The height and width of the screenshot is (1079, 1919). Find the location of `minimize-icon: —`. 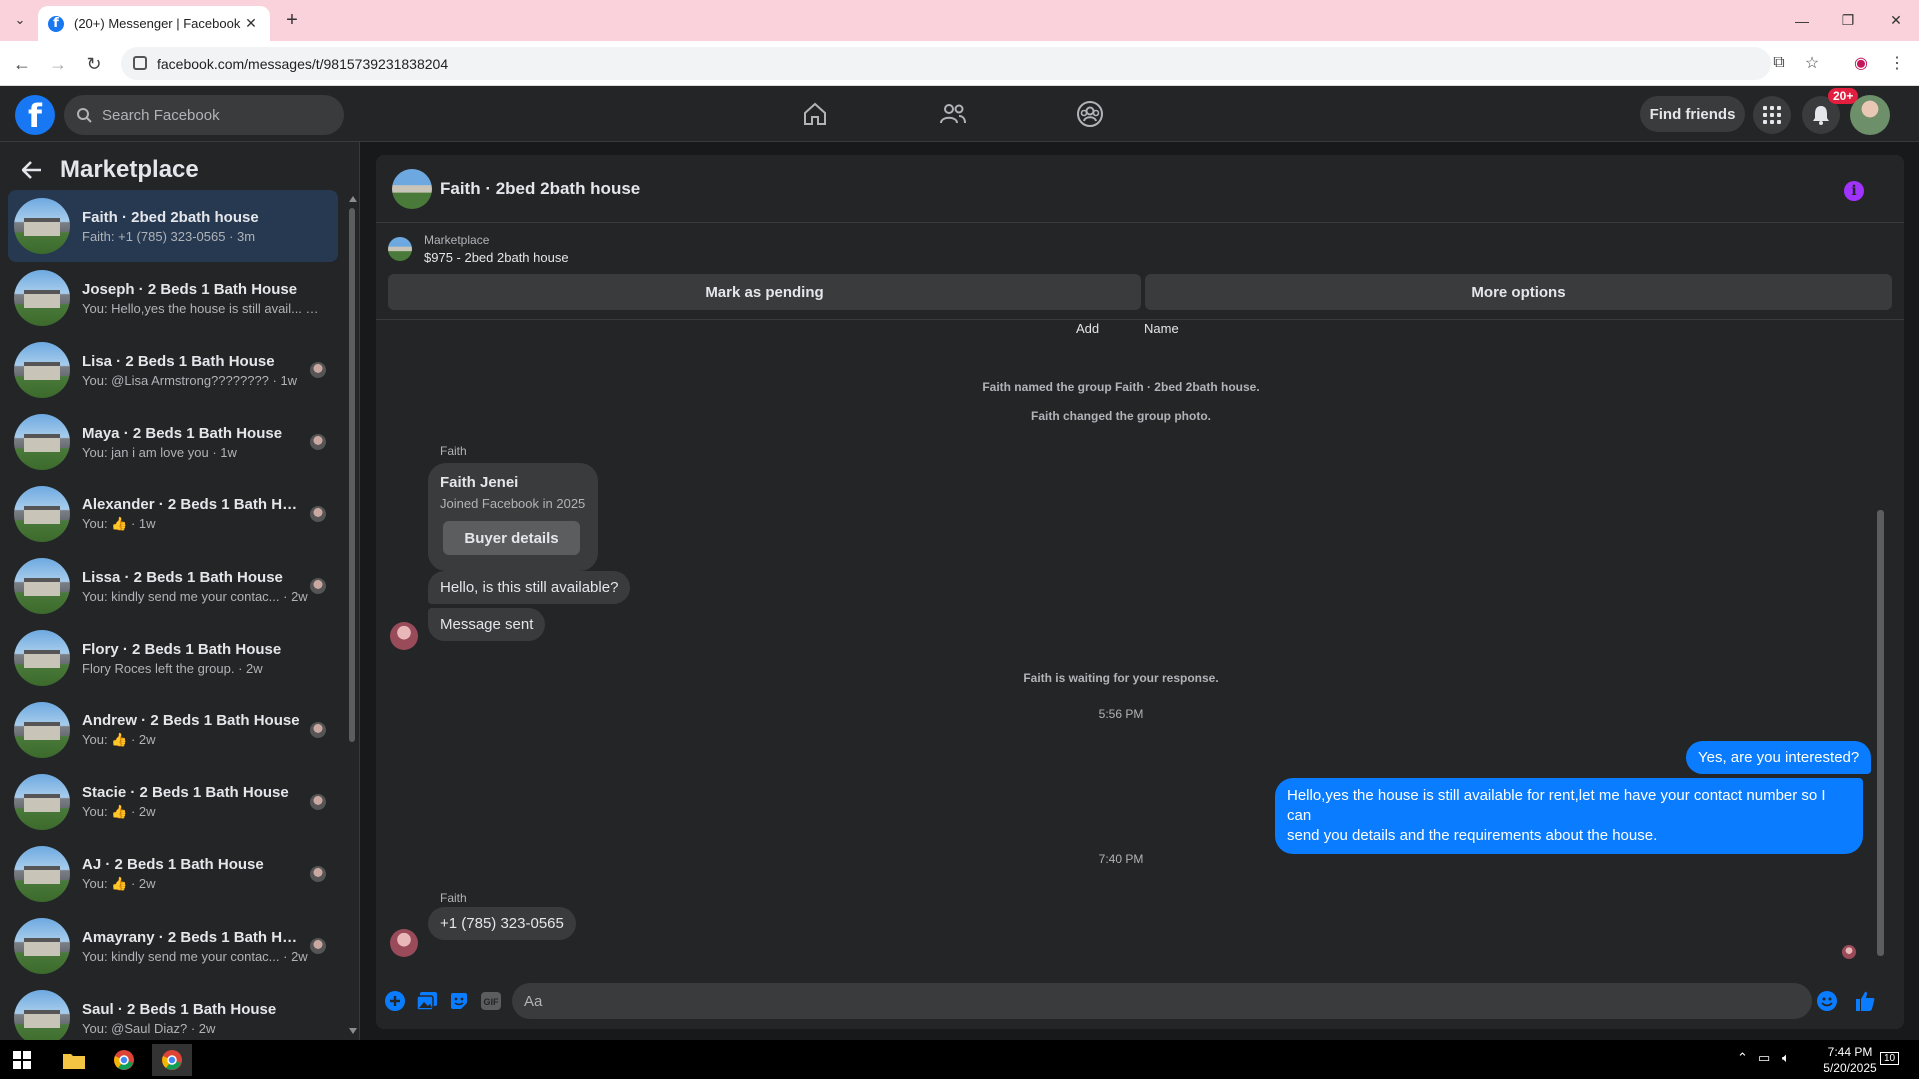

minimize-icon: — is located at coordinates (1802, 20).